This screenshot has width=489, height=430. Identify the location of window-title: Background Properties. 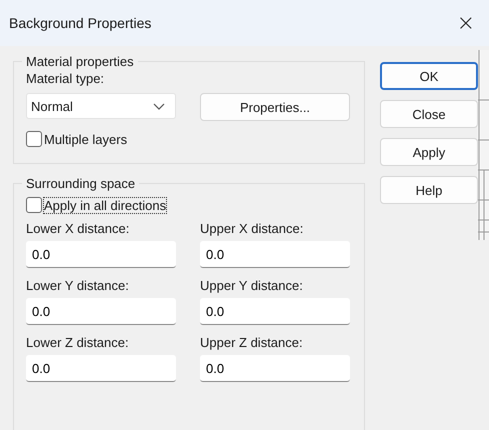
(80, 23).